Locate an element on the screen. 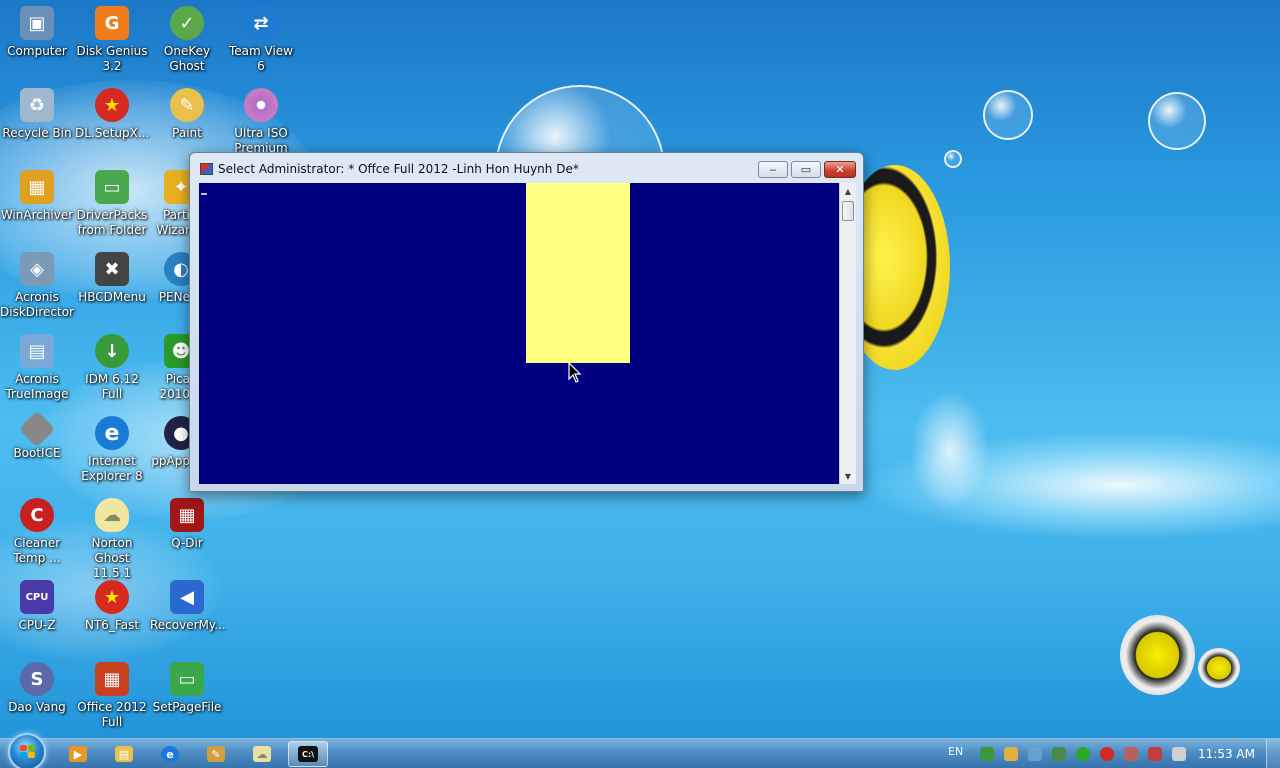  partition-wizard-icon: ✦ is located at coordinates (177, 187).